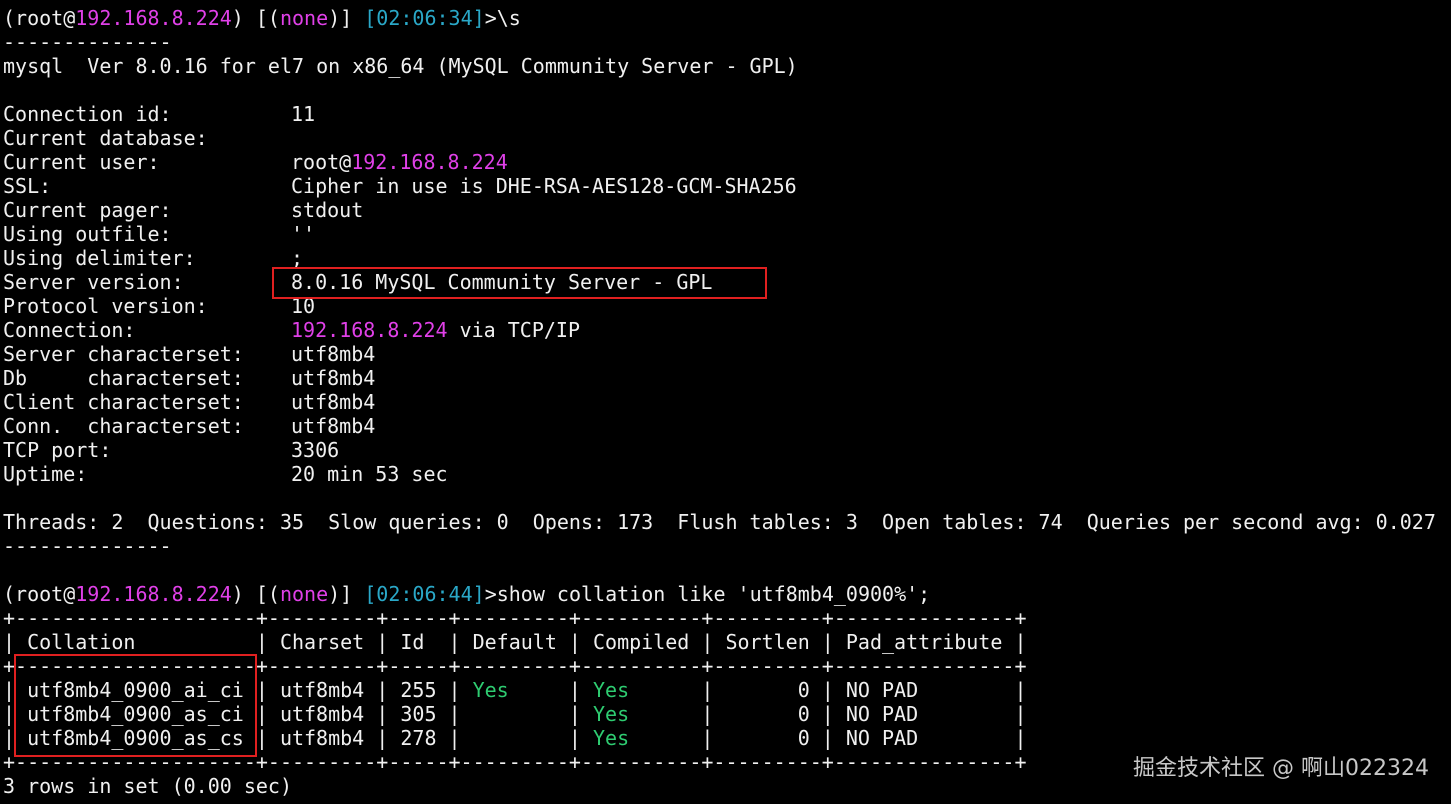  I want to click on status-label: Current user:, so click(81, 162).